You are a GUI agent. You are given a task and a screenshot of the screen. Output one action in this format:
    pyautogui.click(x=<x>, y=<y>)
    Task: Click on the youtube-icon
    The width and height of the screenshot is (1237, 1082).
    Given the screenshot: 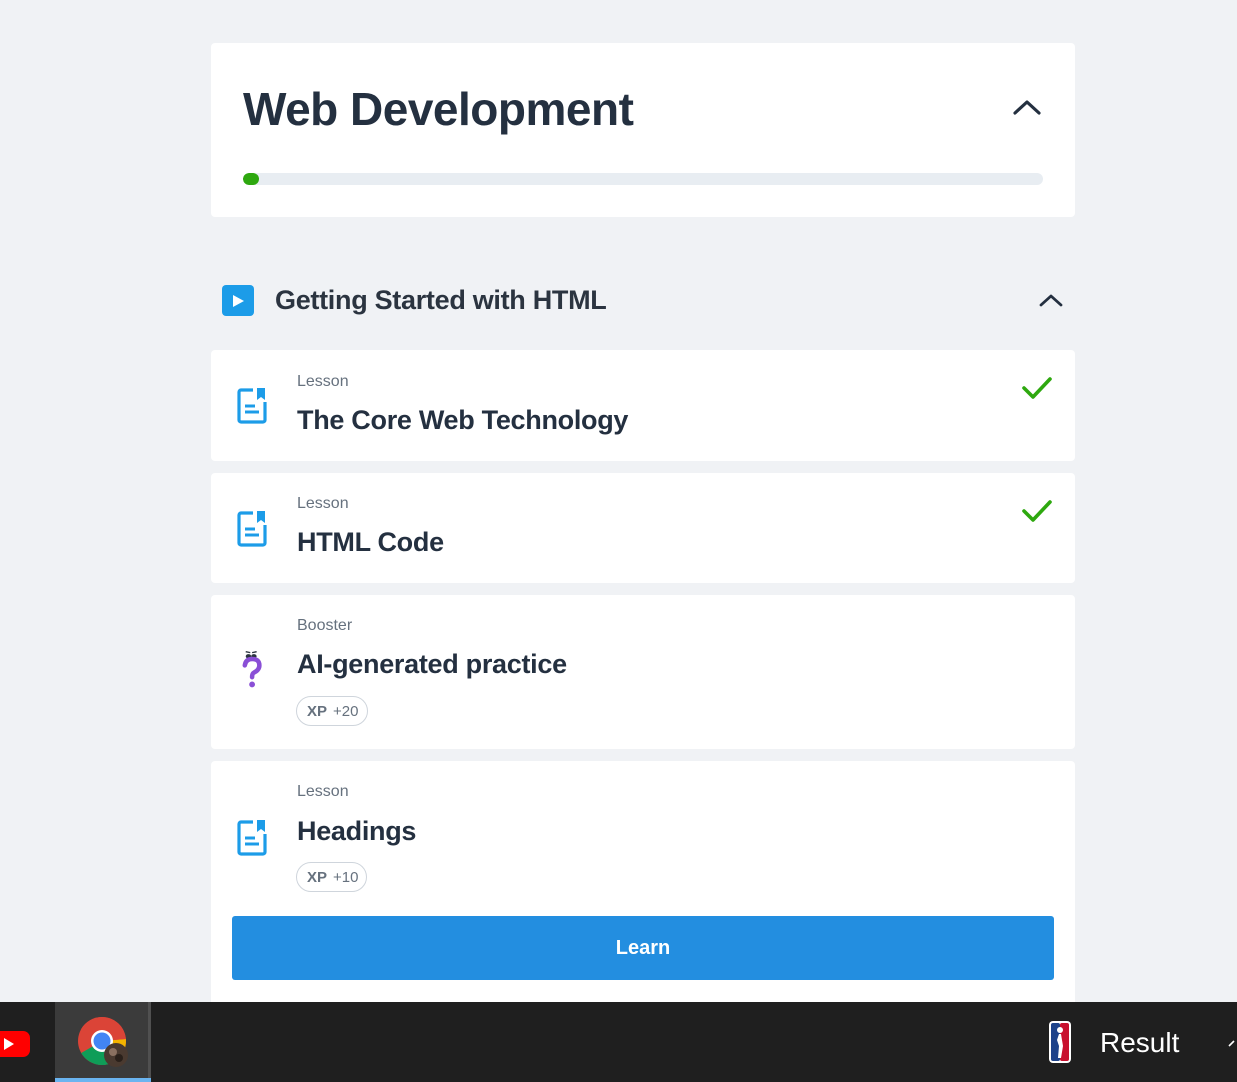 What is the action you would take?
    pyautogui.click(x=15, y=1043)
    